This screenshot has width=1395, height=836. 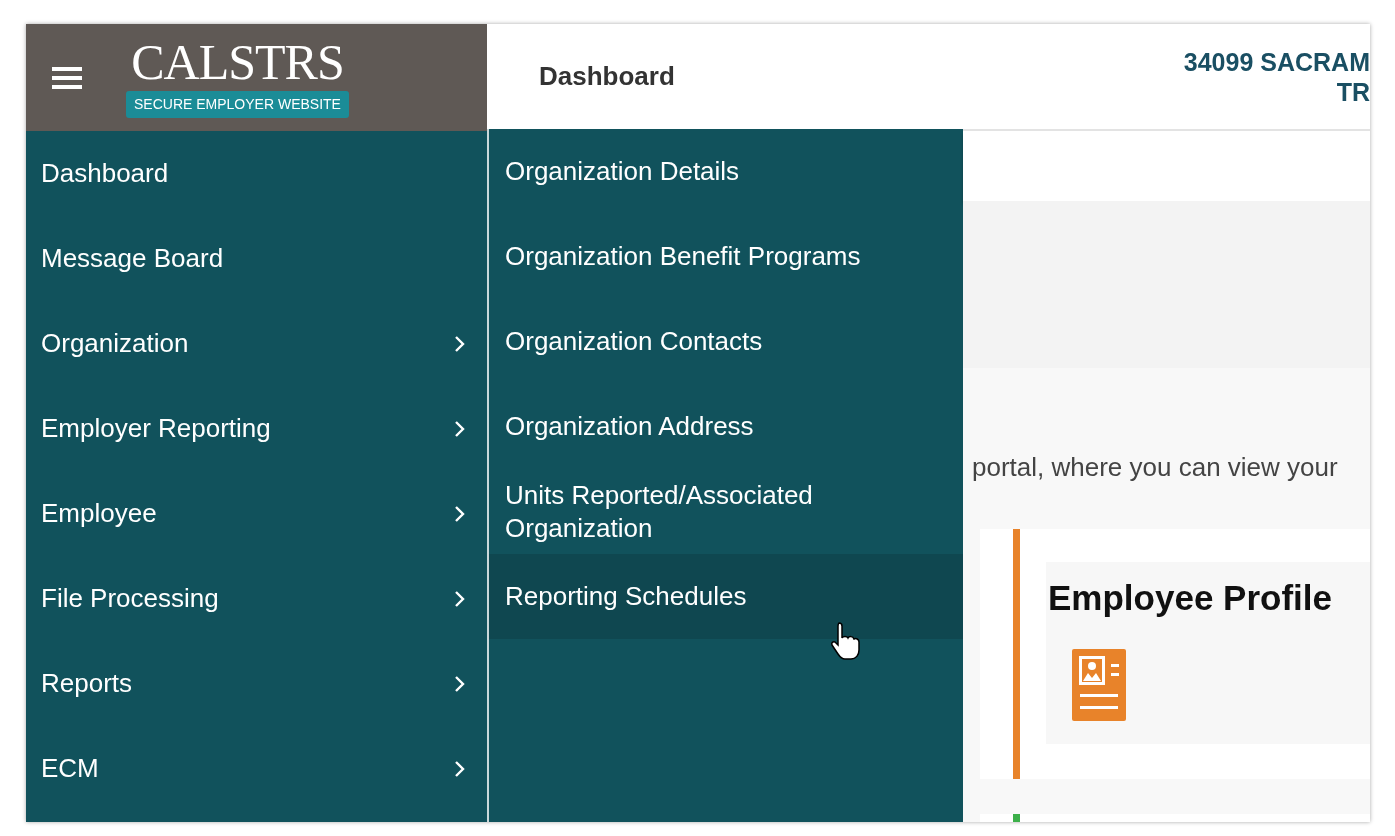 What do you see at coordinates (726, 171) in the screenshot?
I see `submenu-item: Organization Details` at bounding box center [726, 171].